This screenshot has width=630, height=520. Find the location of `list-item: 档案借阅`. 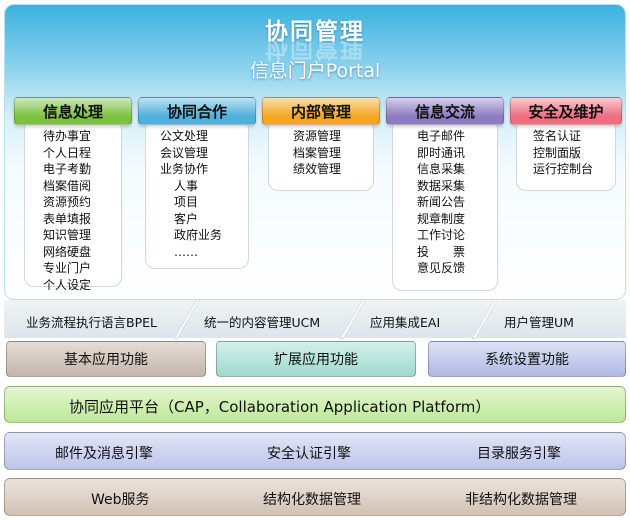

list-item: 档案借阅 is located at coordinates (67, 185).